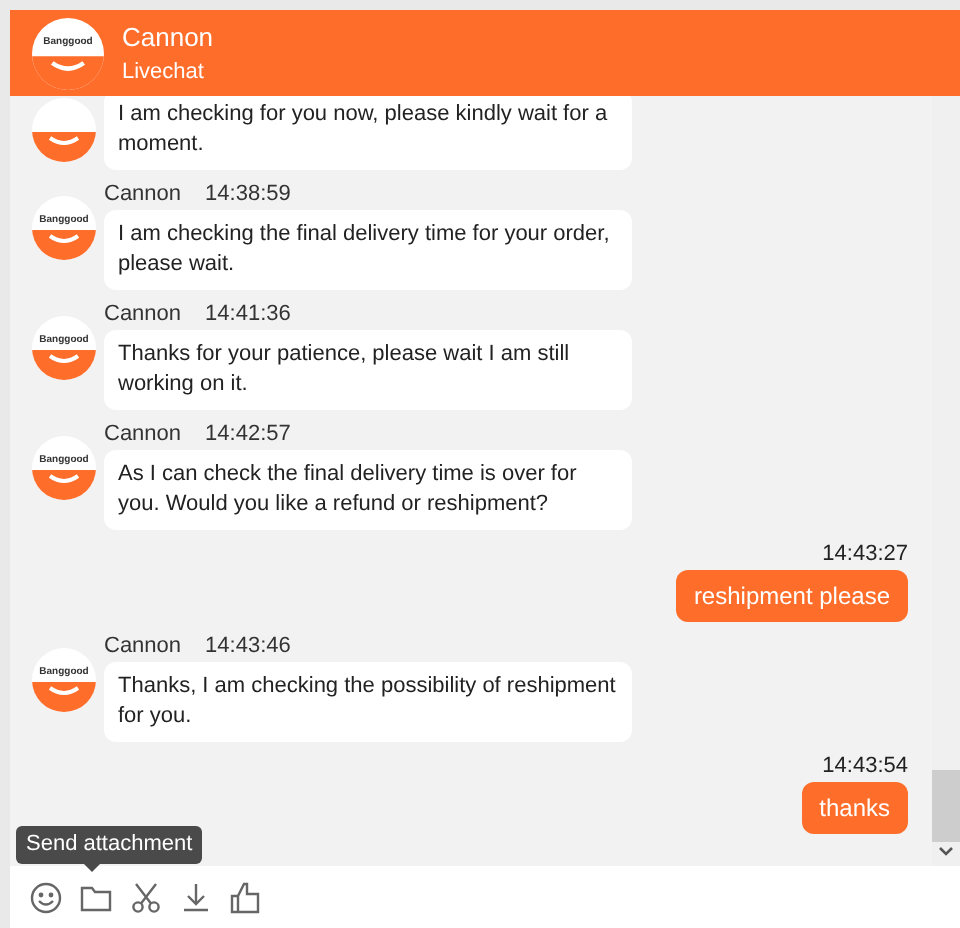 This screenshot has width=960, height=928. What do you see at coordinates (46, 897) in the screenshot?
I see `smiley-icon` at bounding box center [46, 897].